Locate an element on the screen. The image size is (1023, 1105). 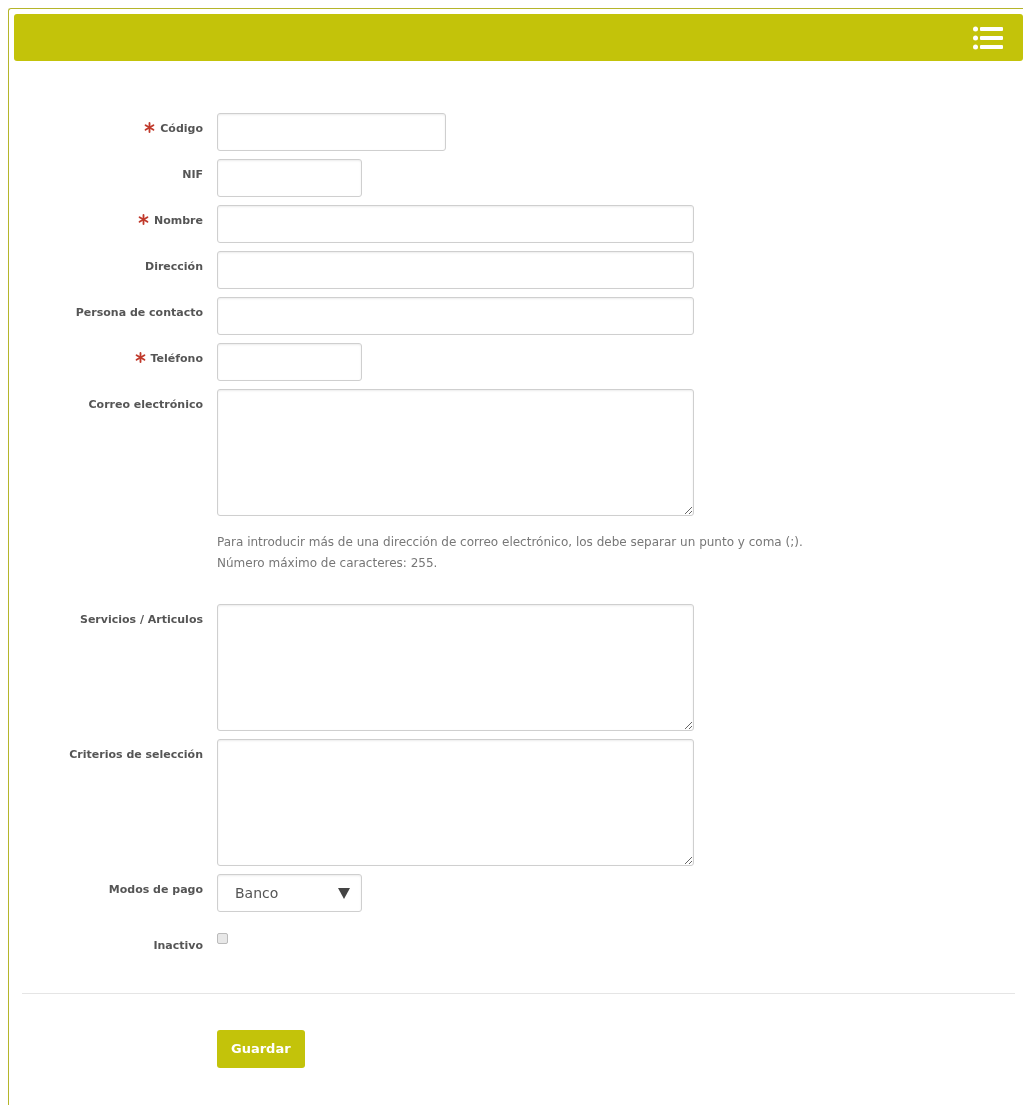
field-label: Código is located at coordinates (181, 129).